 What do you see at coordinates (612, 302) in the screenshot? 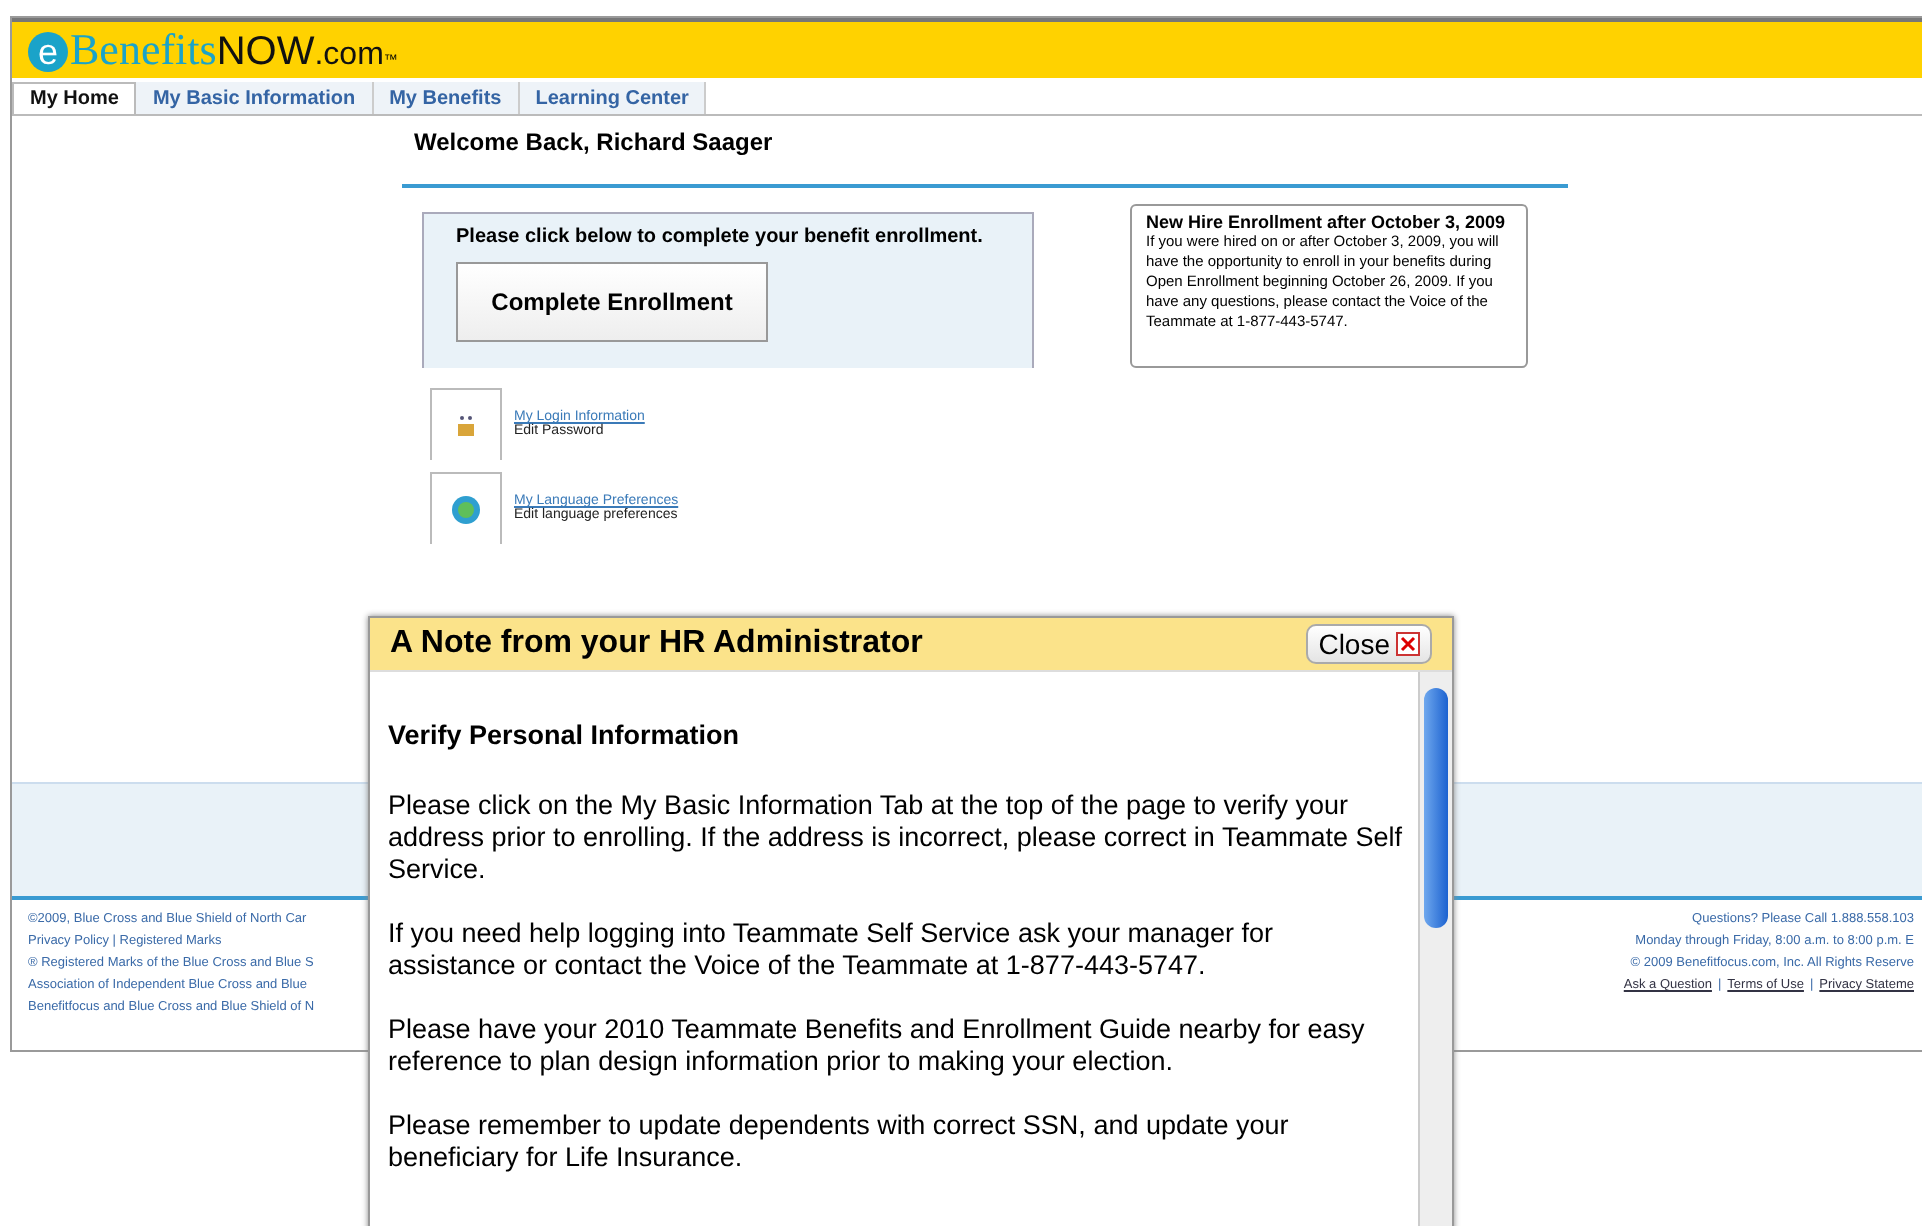
I see `complete-enrollment-button: Complete Enrollment` at bounding box center [612, 302].